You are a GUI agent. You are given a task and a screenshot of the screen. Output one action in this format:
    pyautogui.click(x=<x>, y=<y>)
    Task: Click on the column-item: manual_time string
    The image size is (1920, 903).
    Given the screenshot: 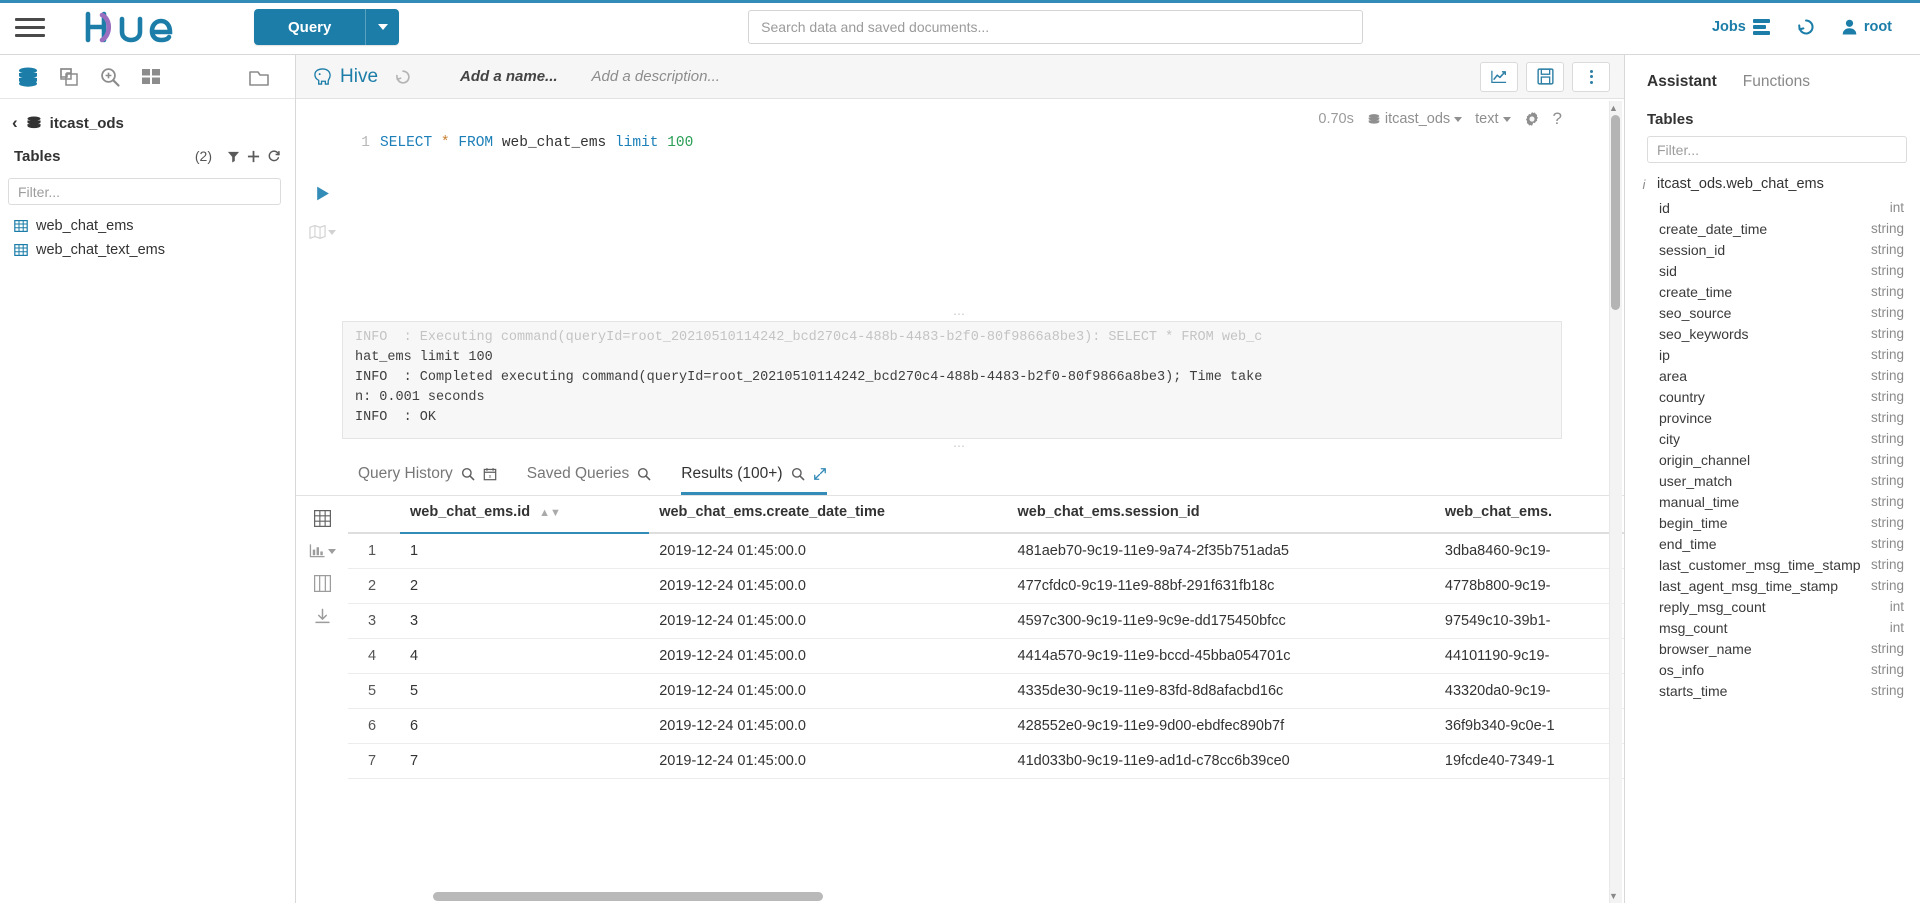 What is the action you would take?
    pyautogui.click(x=1772, y=501)
    